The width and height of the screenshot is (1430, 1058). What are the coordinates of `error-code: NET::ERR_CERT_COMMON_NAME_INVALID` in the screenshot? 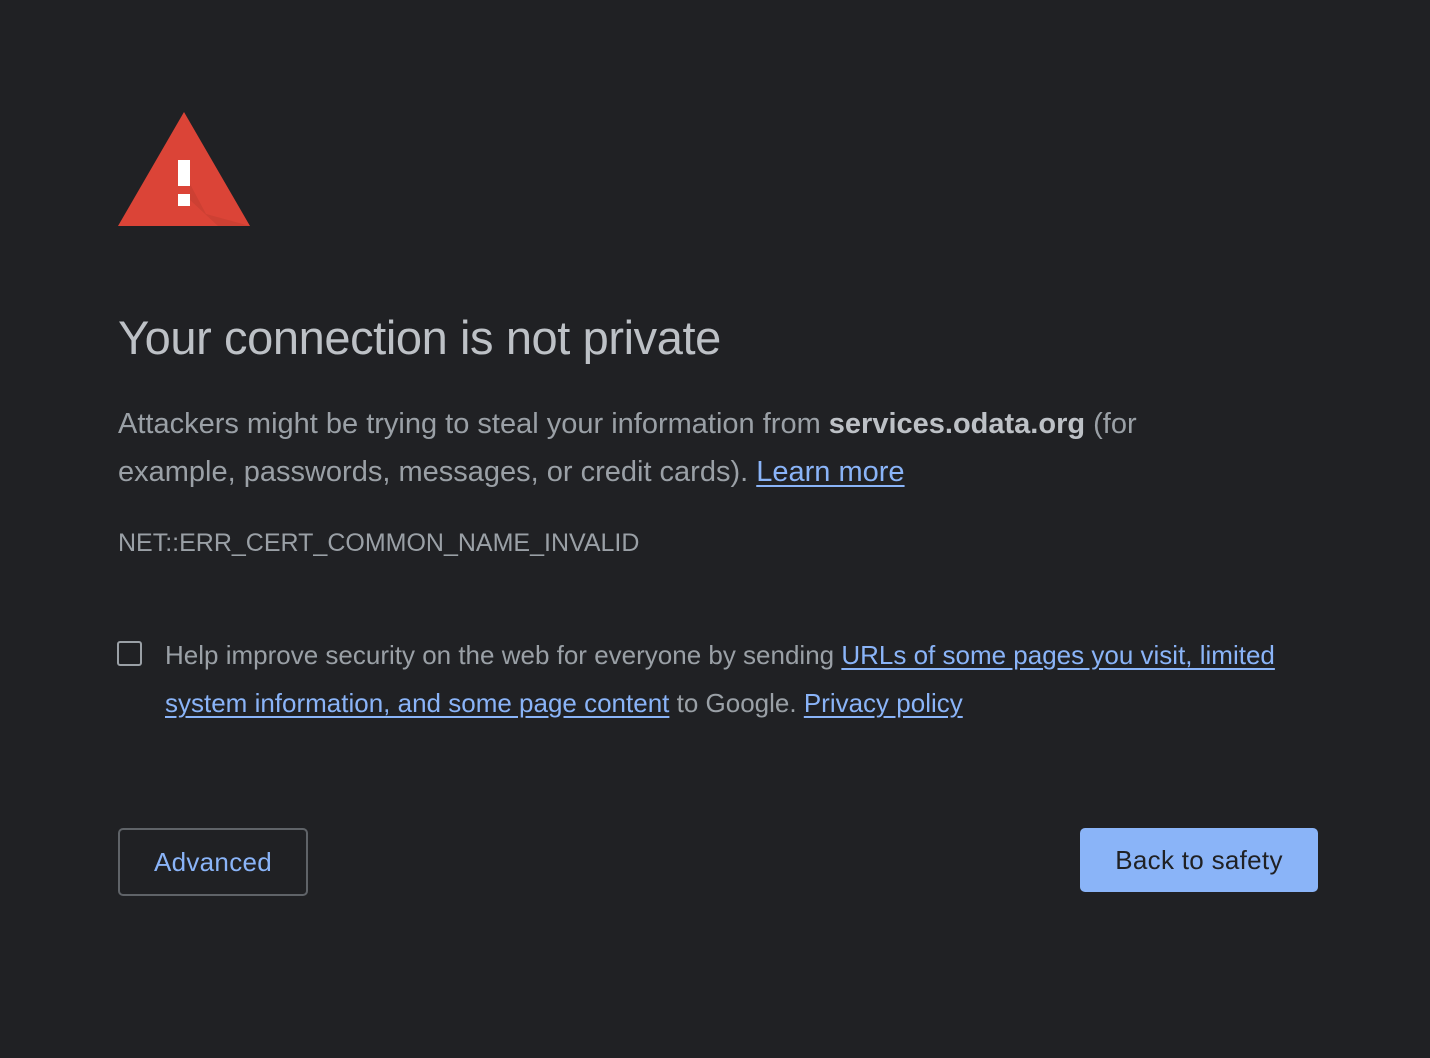 It's located at (379, 543).